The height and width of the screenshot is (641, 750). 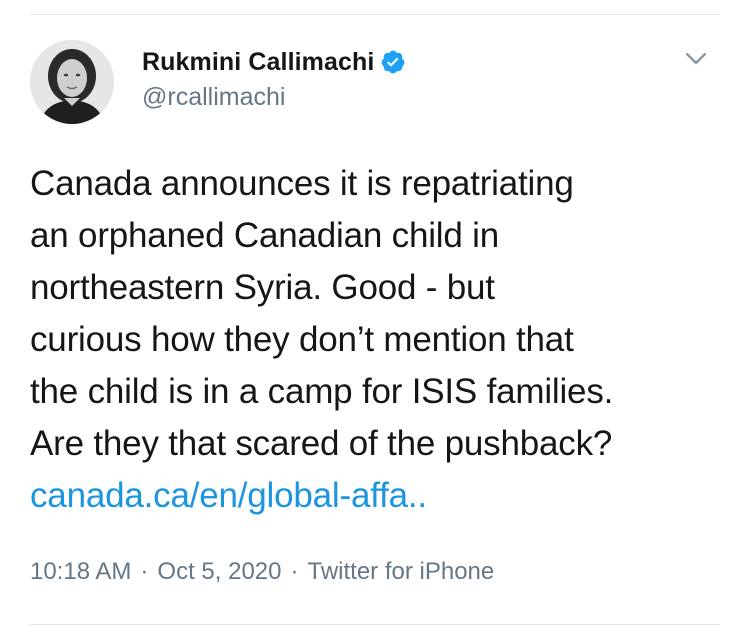 What do you see at coordinates (393, 62) in the screenshot?
I see `verified-badge-icon` at bounding box center [393, 62].